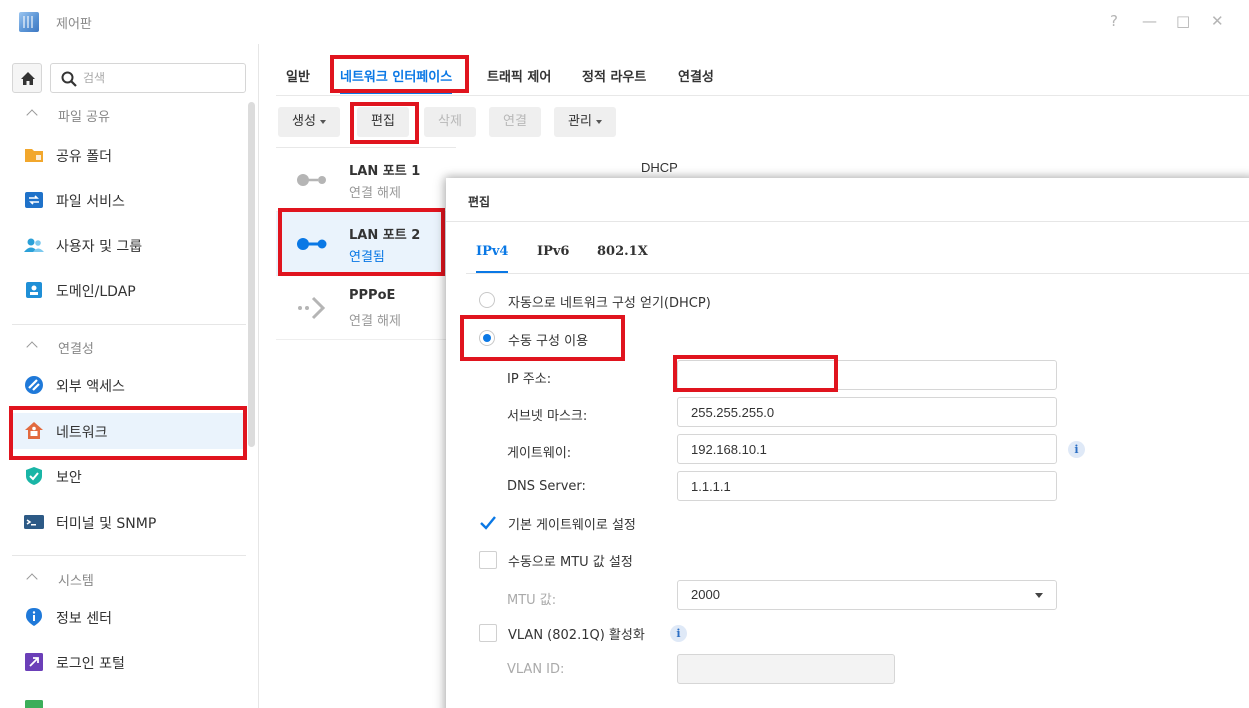 This screenshot has width=1249, height=708. I want to click on sidebar-item-label: 파일 서비스, so click(90, 202).